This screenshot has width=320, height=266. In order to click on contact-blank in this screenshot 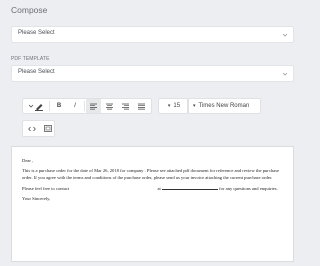, I will do `click(189, 187)`.